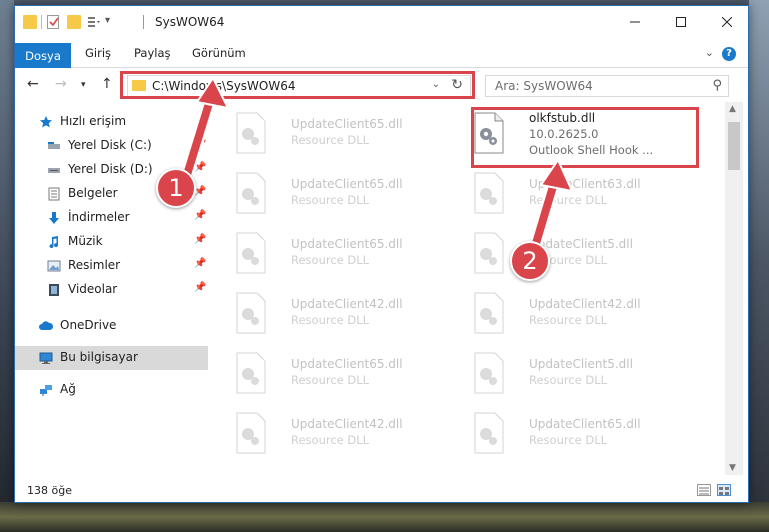 The height and width of the screenshot is (532, 769). What do you see at coordinates (436, 84) in the screenshot?
I see `chevron-down-icon: ⌄` at bounding box center [436, 84].